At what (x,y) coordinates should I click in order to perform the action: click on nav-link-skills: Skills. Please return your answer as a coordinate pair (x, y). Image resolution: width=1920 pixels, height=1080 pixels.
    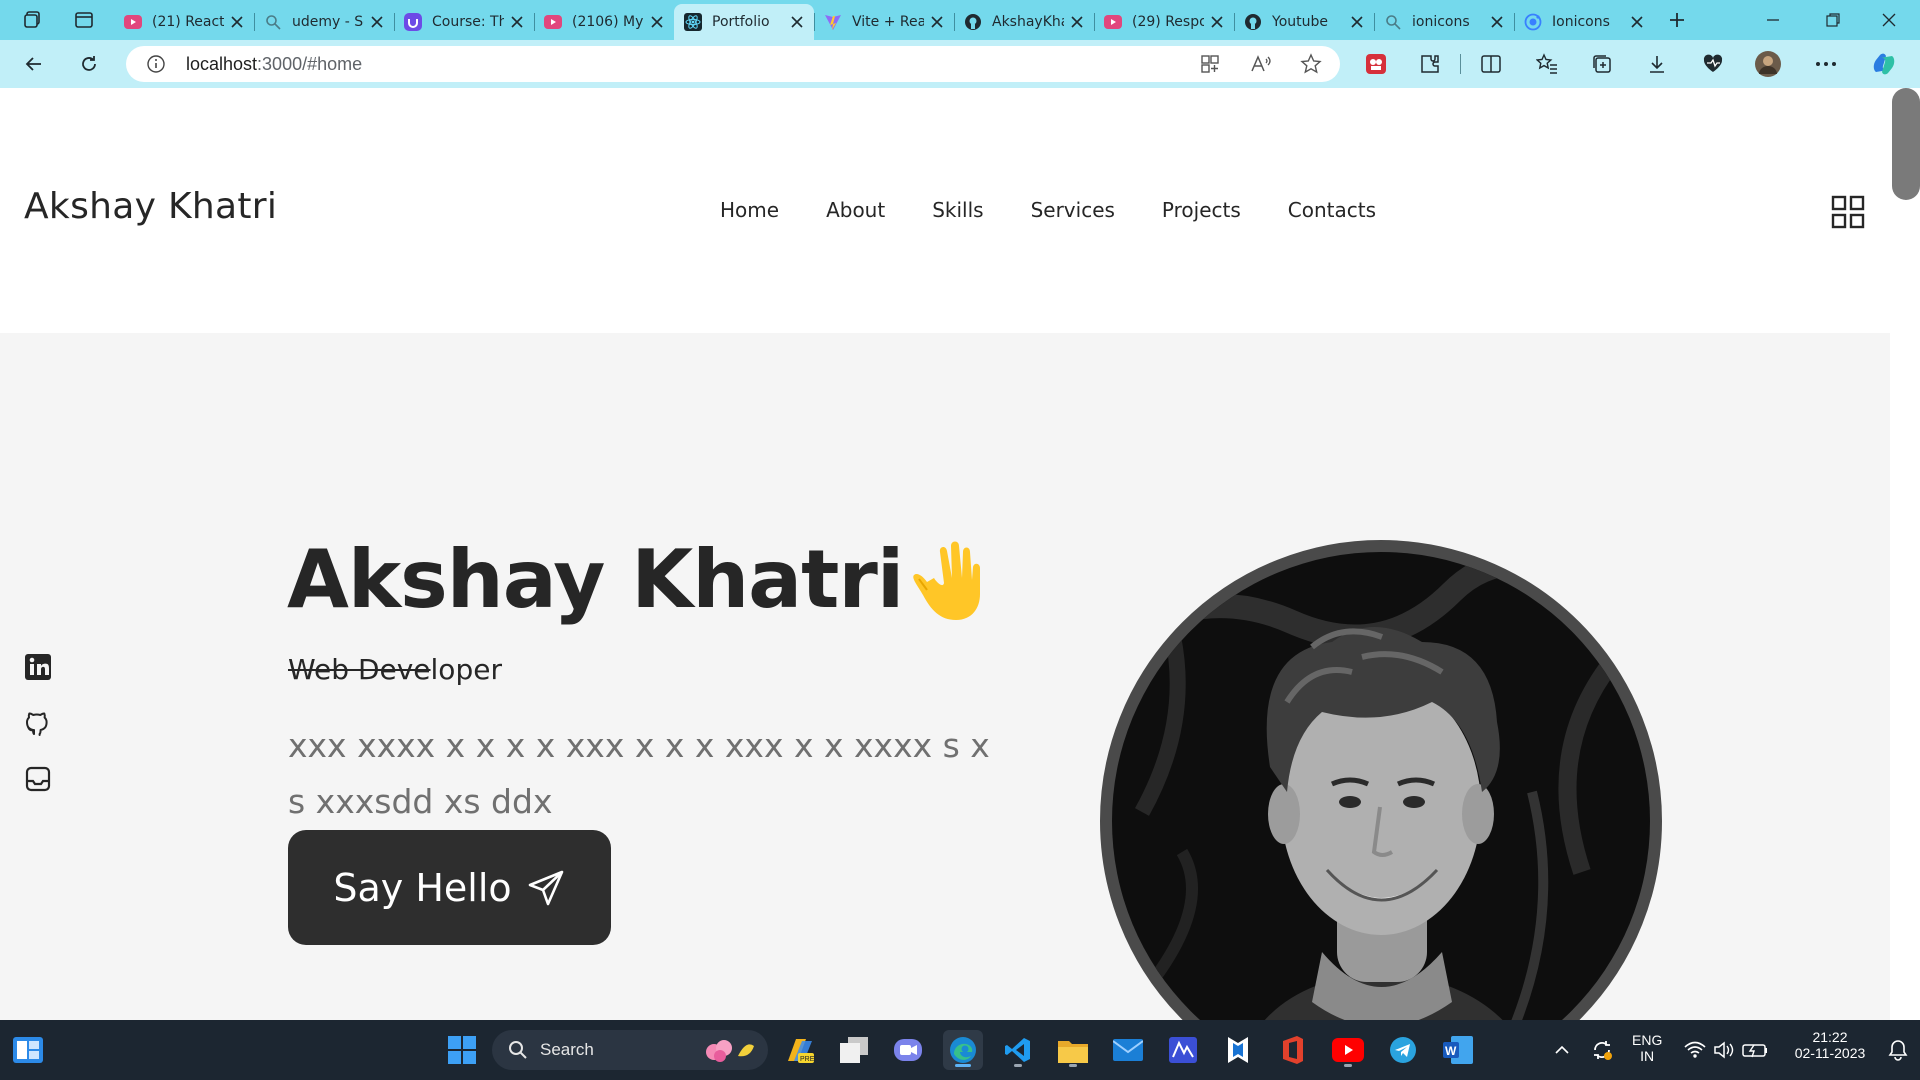
    Looking at the image, I should click on (957, 210).